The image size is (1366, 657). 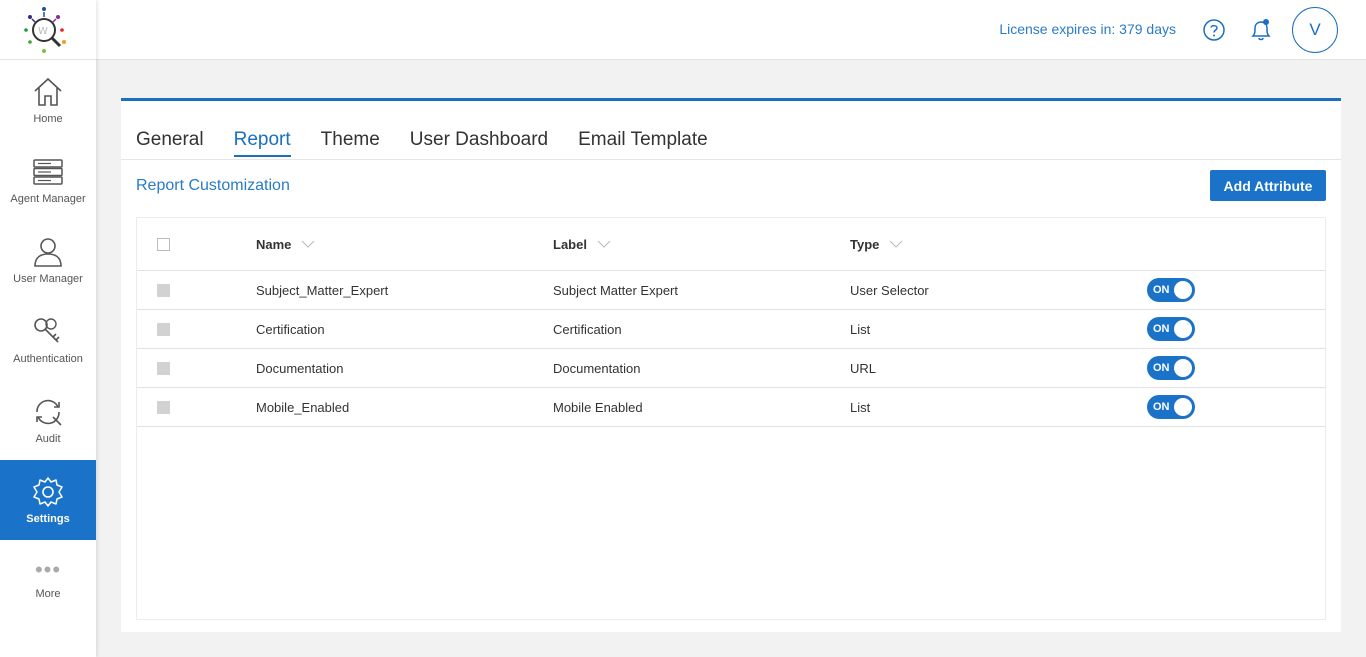 I want to click on svg-text: W, so click(x=43, y=31).